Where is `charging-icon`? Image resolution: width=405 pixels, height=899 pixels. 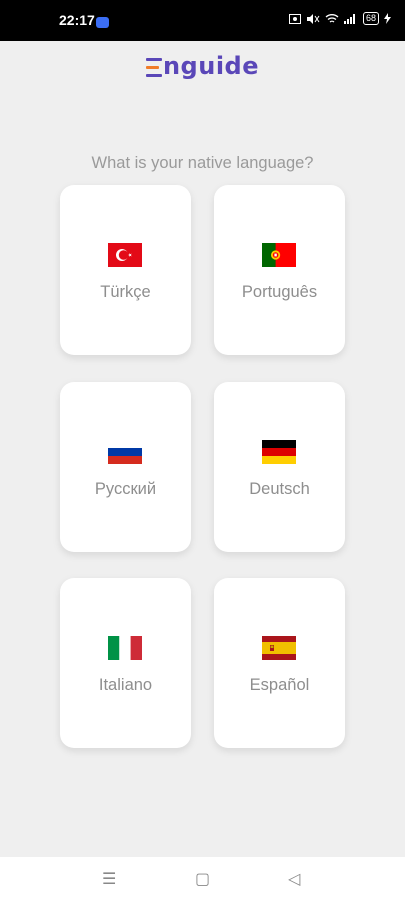 charging-icon is located at coordinates (387, 18).